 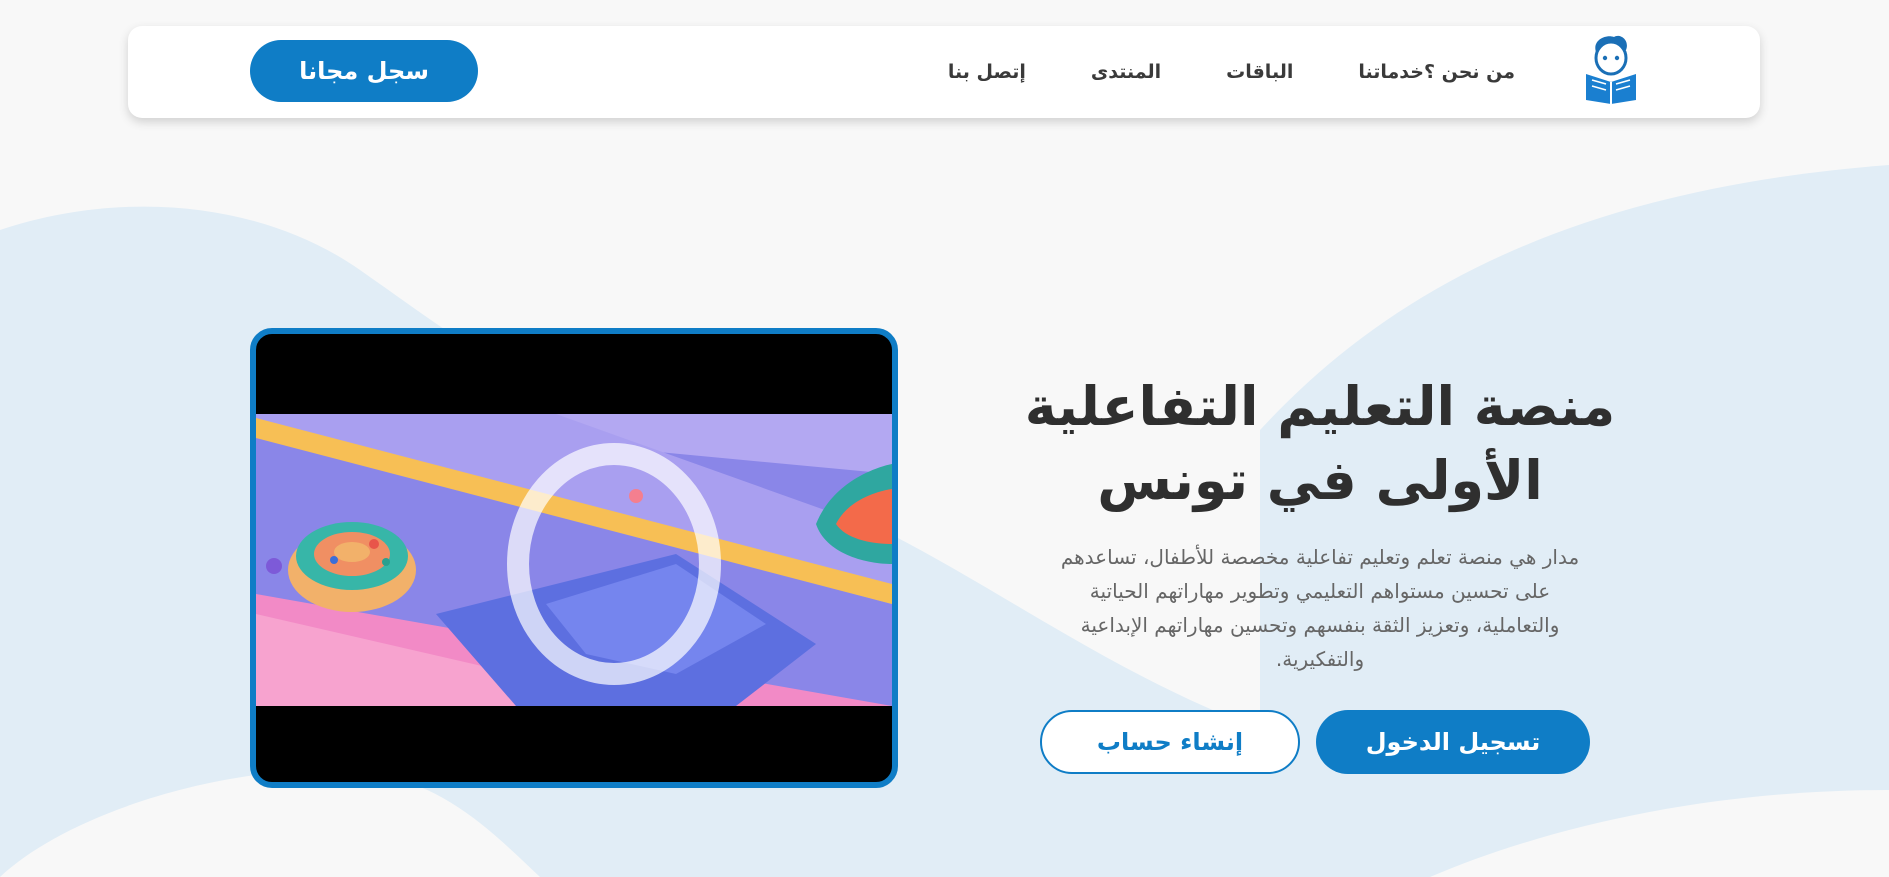 I want to click on hero-actions: تسجيل الدخول إنشاء حساب, so click(x=1315, y=742).